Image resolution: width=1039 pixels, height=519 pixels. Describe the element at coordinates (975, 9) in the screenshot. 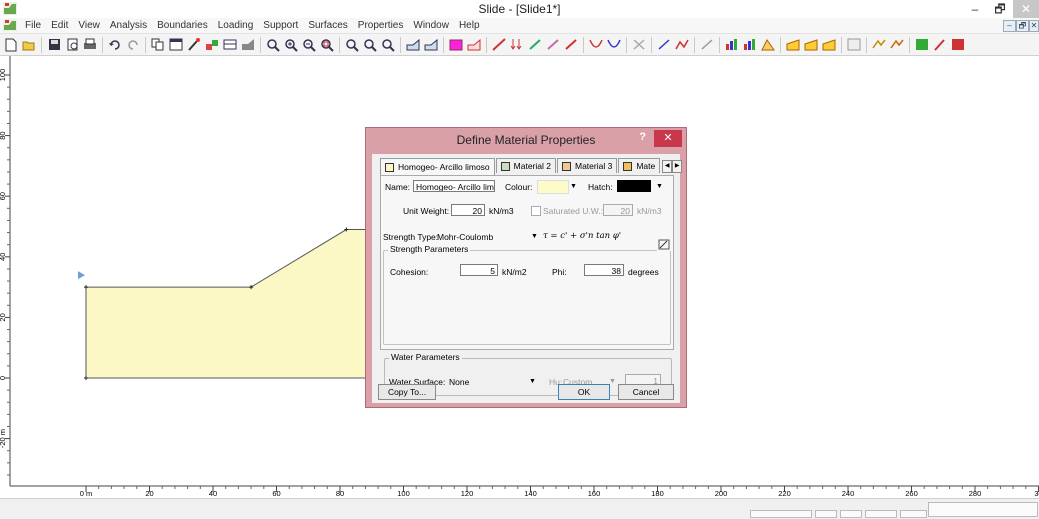

I see `minimize-button: –` at that location.